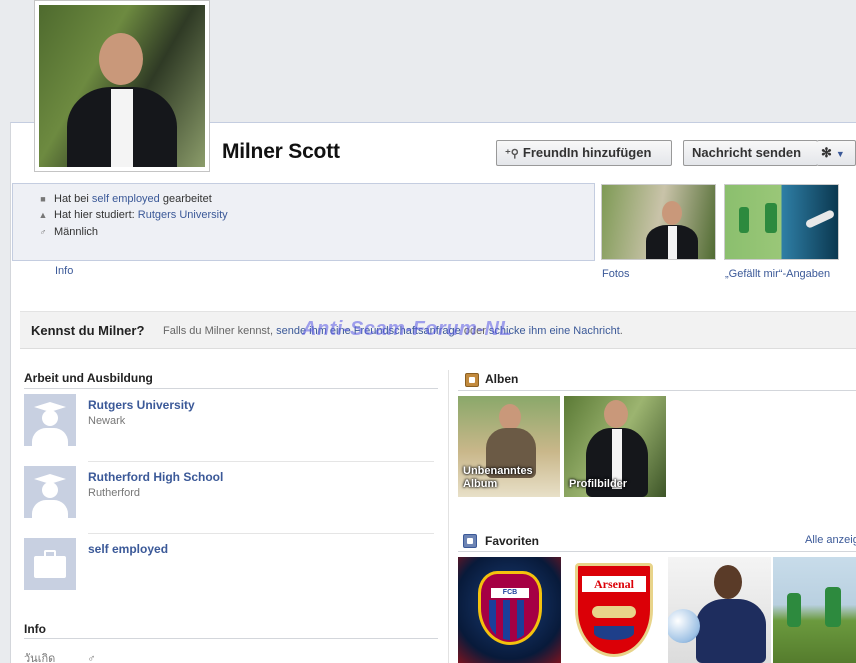  What do you see at coordinates (777, 274) in the screenshot?
I see `likes-link: „Gefällt mir“-Angaben` at bounding box center [777, 274].